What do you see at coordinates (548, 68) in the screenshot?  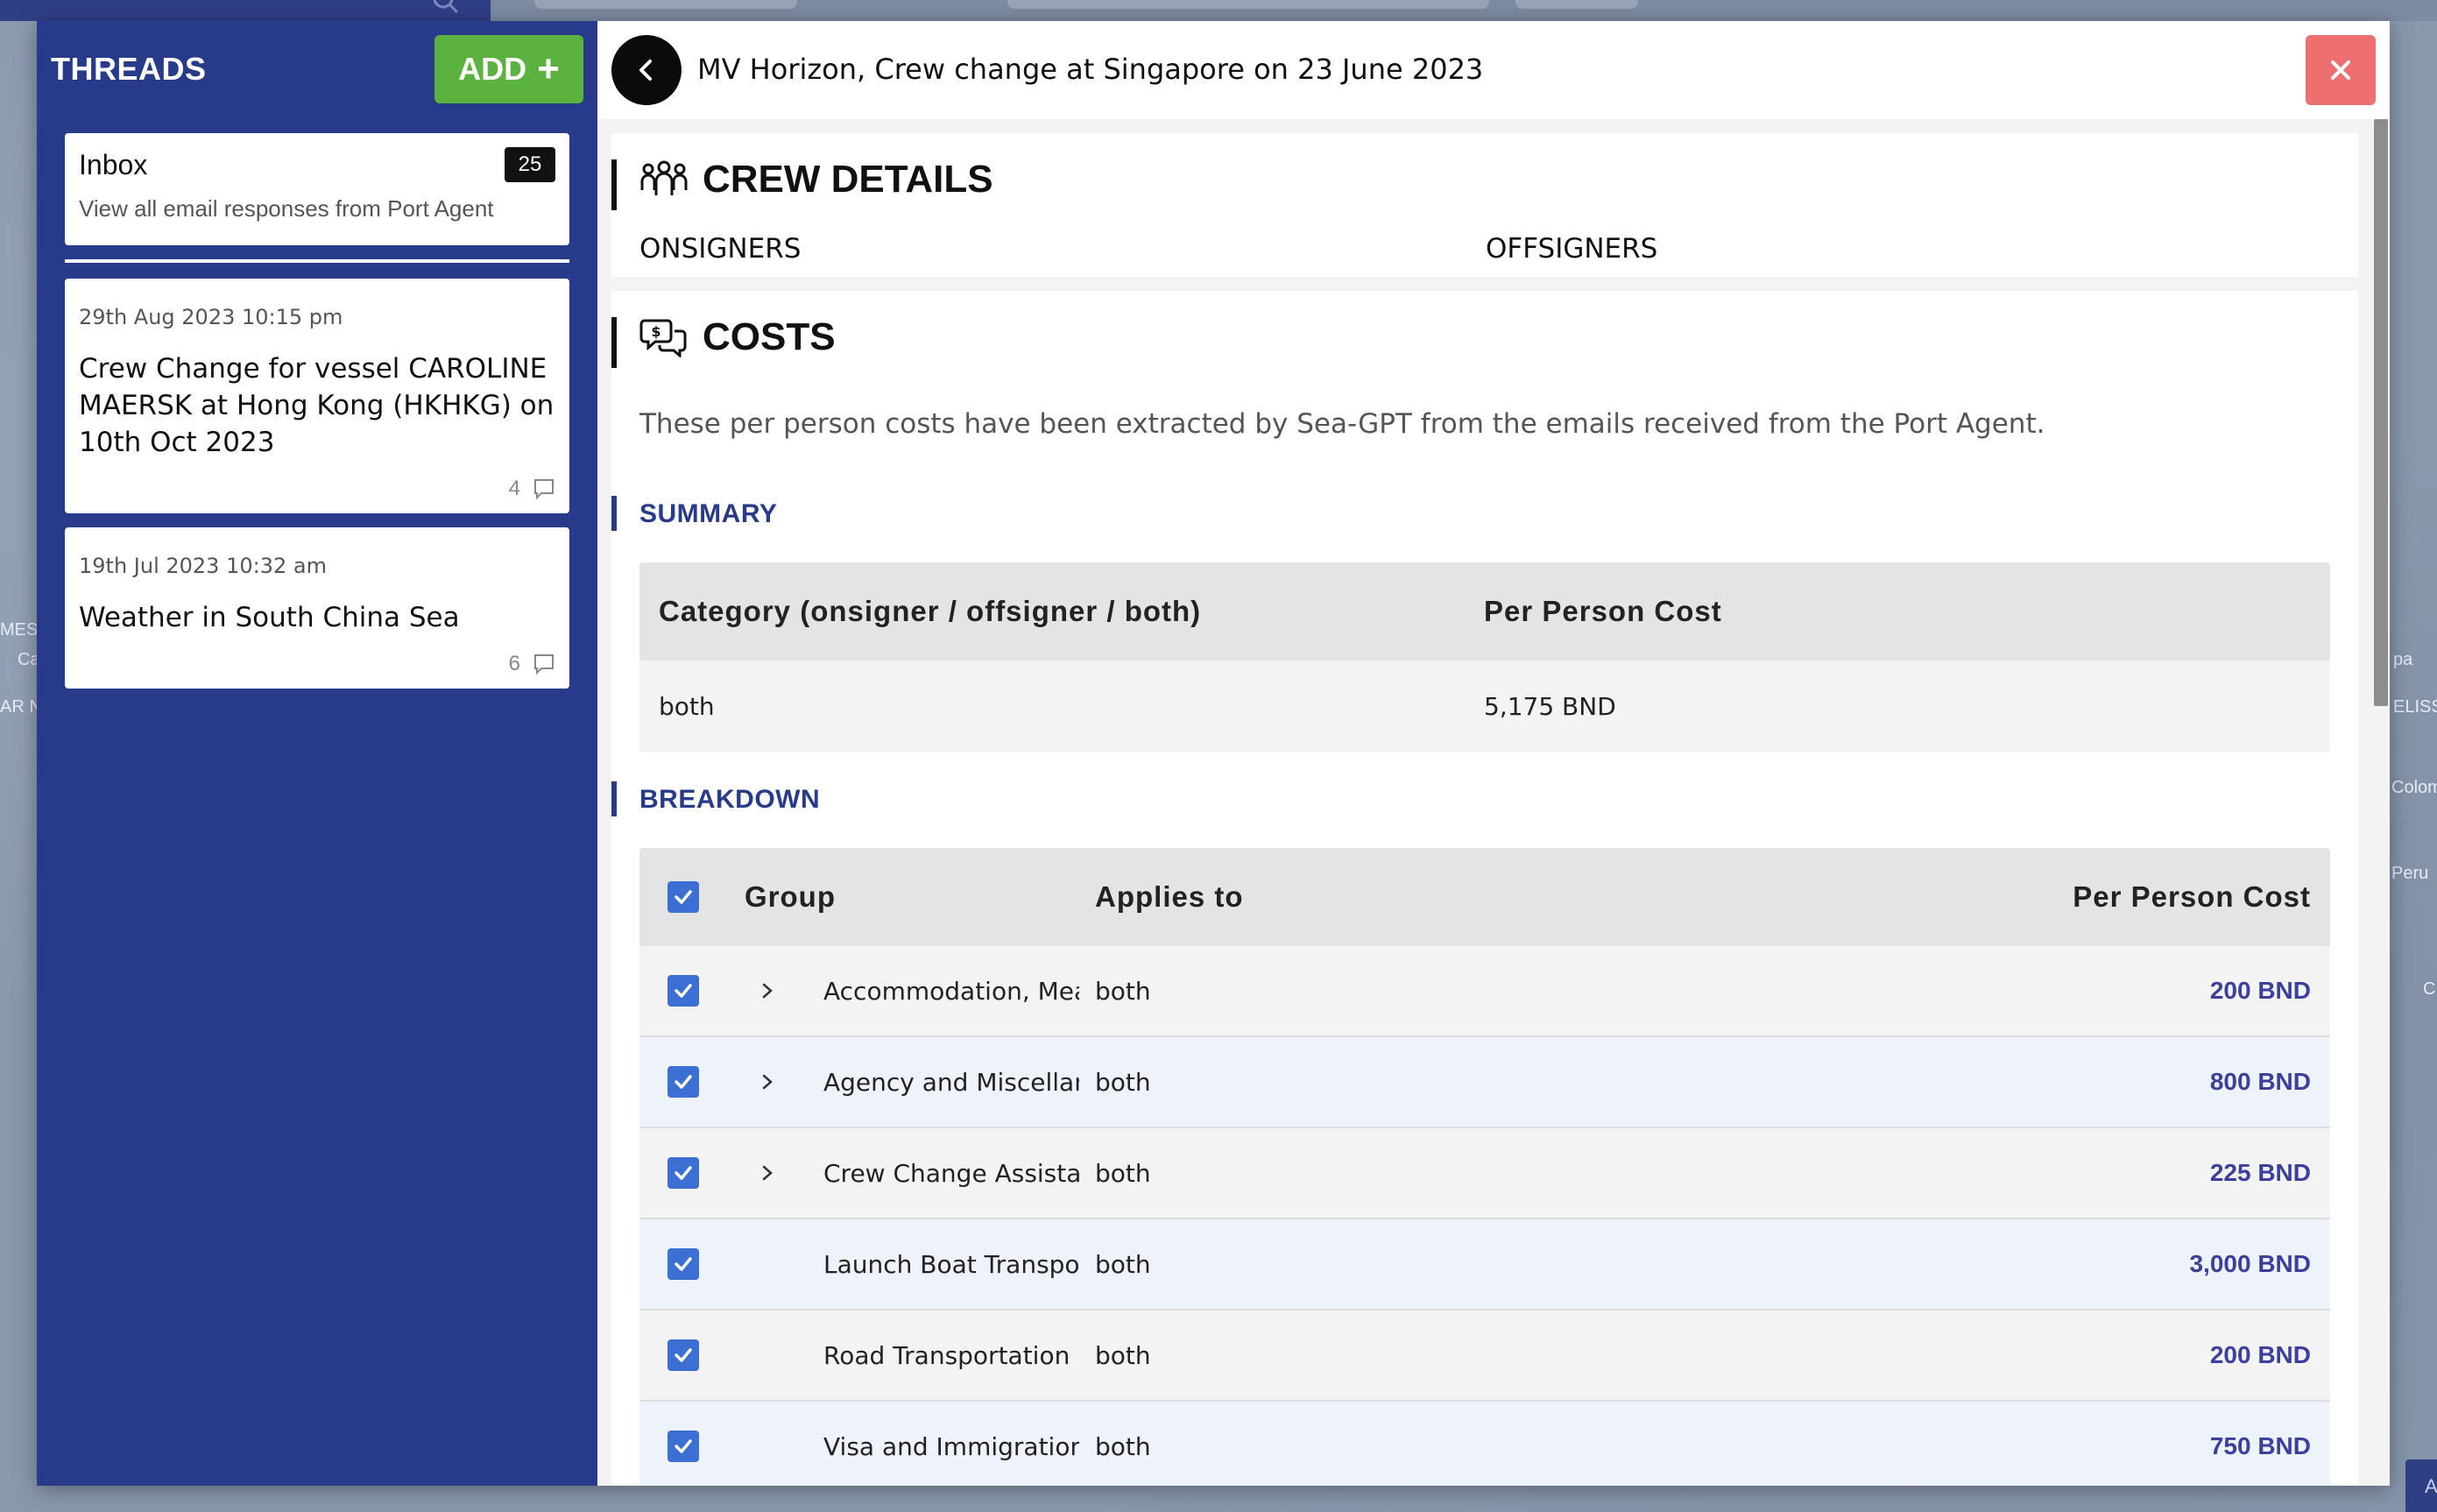 I see `plus-icon: +` at bounding box center [548, 68].